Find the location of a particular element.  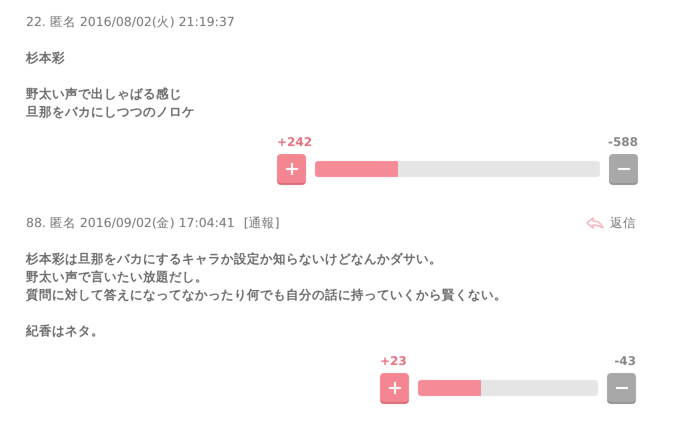

minus-count: -588 is located at coordinates (623, 142).